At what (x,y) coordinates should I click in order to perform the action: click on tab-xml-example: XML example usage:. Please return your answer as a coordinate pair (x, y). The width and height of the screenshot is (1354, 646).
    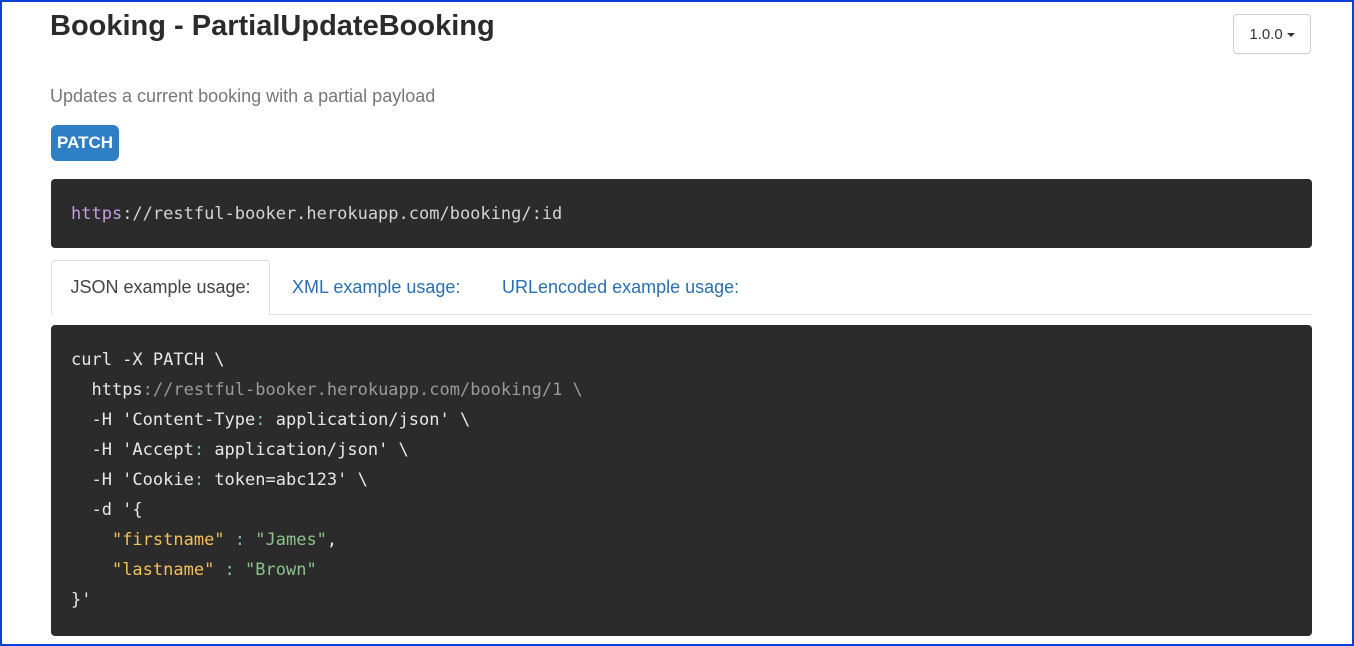
    Looking at the image, I should click on (376, 287).